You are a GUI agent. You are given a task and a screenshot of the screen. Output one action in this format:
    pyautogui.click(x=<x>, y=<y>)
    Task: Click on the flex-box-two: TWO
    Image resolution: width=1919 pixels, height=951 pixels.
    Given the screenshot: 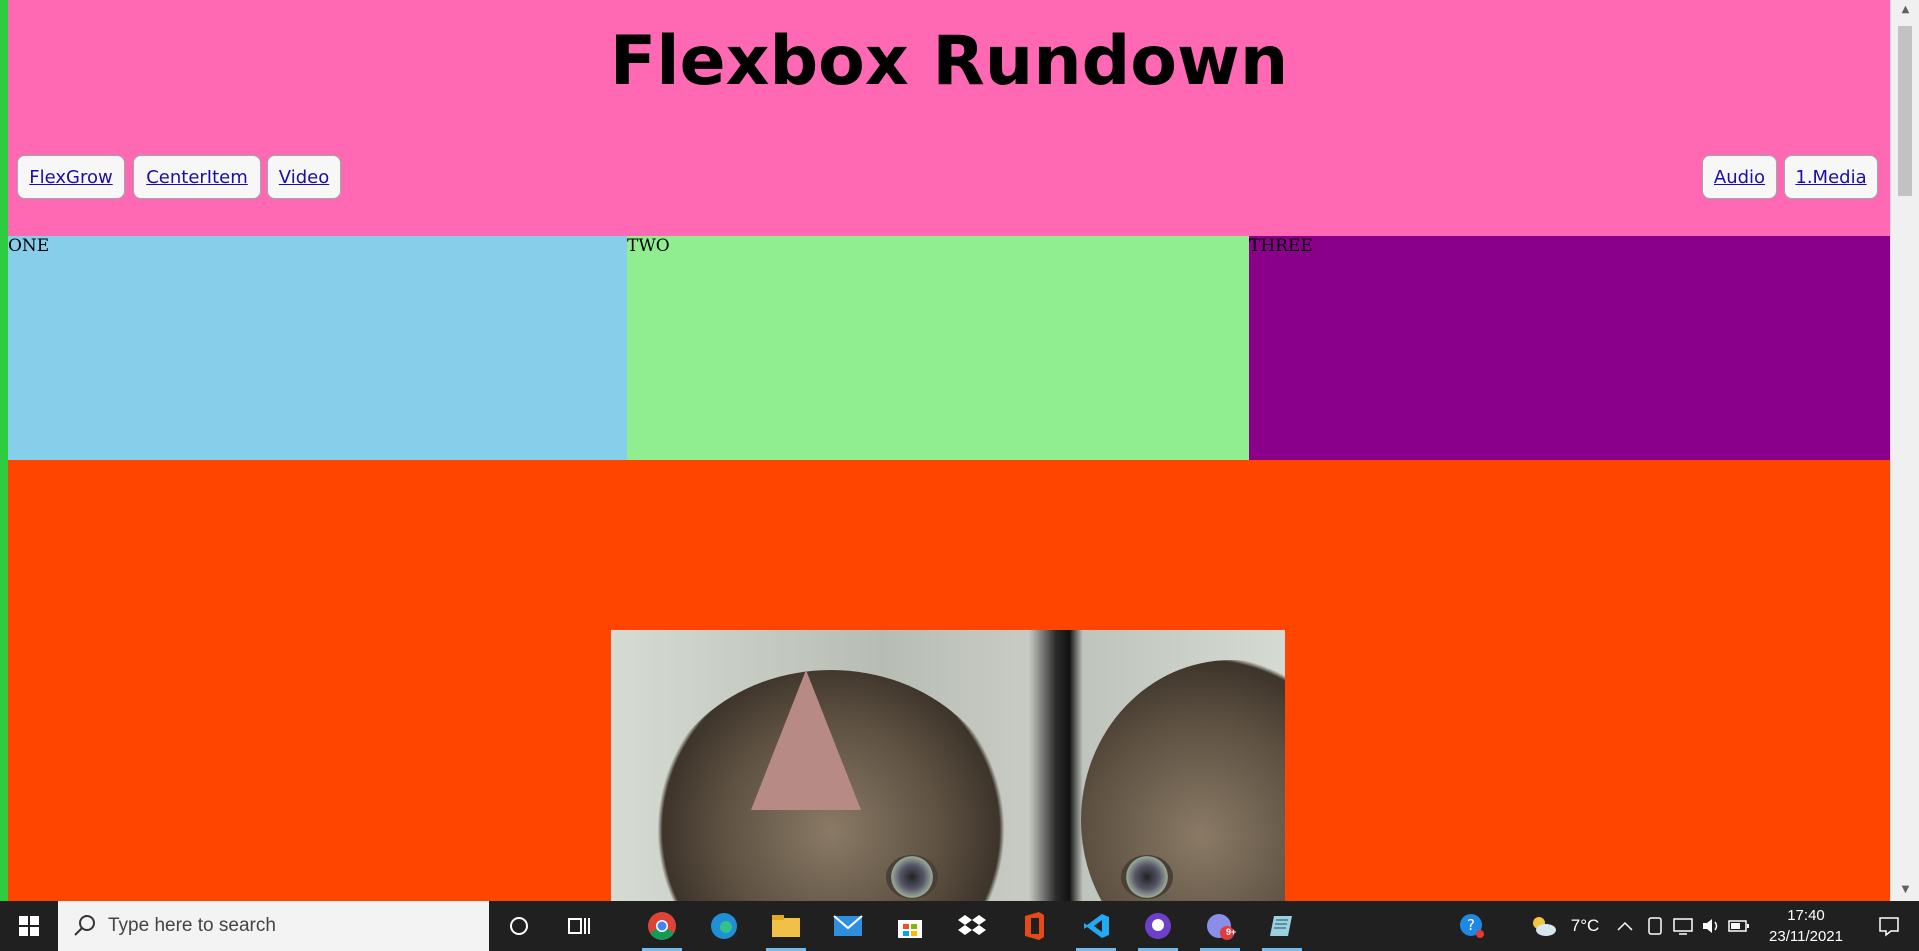 What is the action you would take?
    pyautogui.click(x=938, y=348)
    